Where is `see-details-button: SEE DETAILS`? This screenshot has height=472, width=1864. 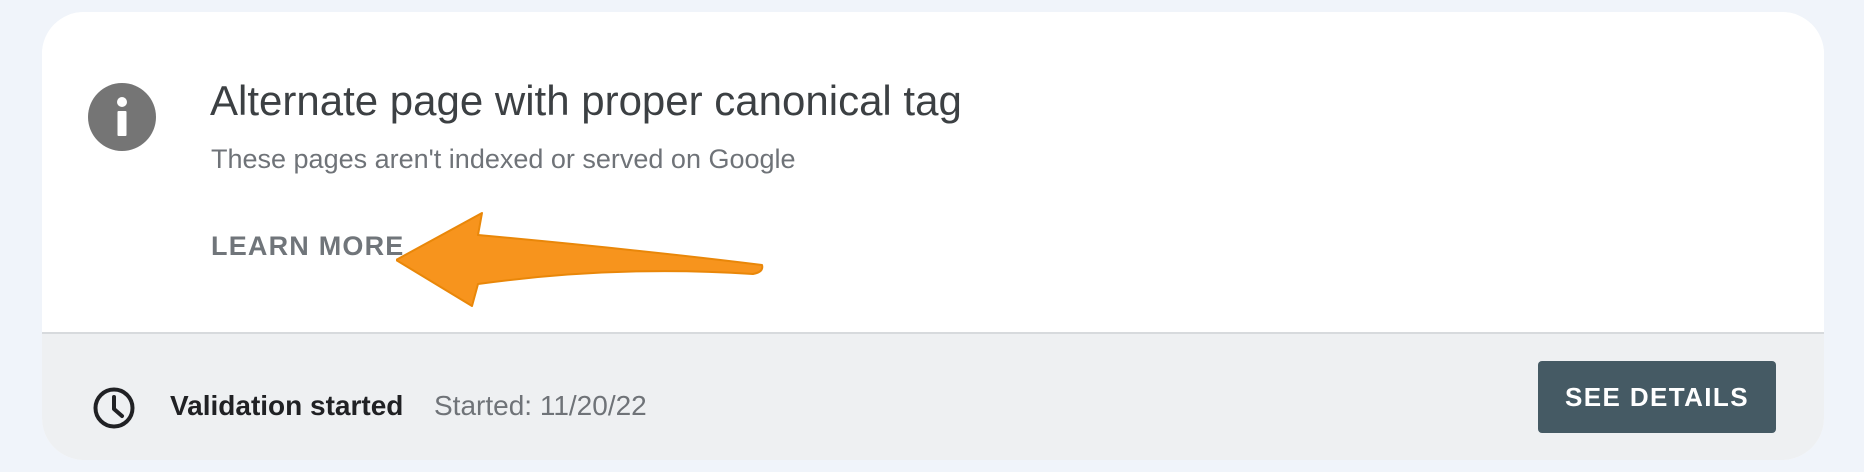 see-details-button: SEE DETAILS is located at coordinates (1657, 397).